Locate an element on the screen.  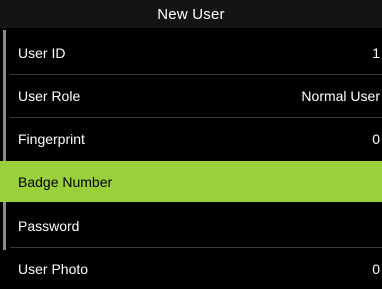
menu-item-label: User ID is located at coordinates (42, 52).